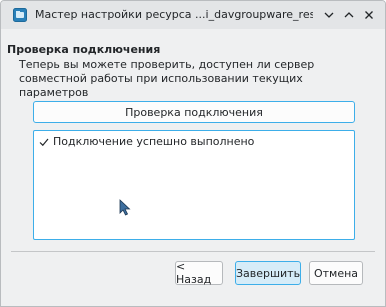 The width and height of the screenshot is (386, 307). I want to click on chevron-down-icon, so click(329, 15).